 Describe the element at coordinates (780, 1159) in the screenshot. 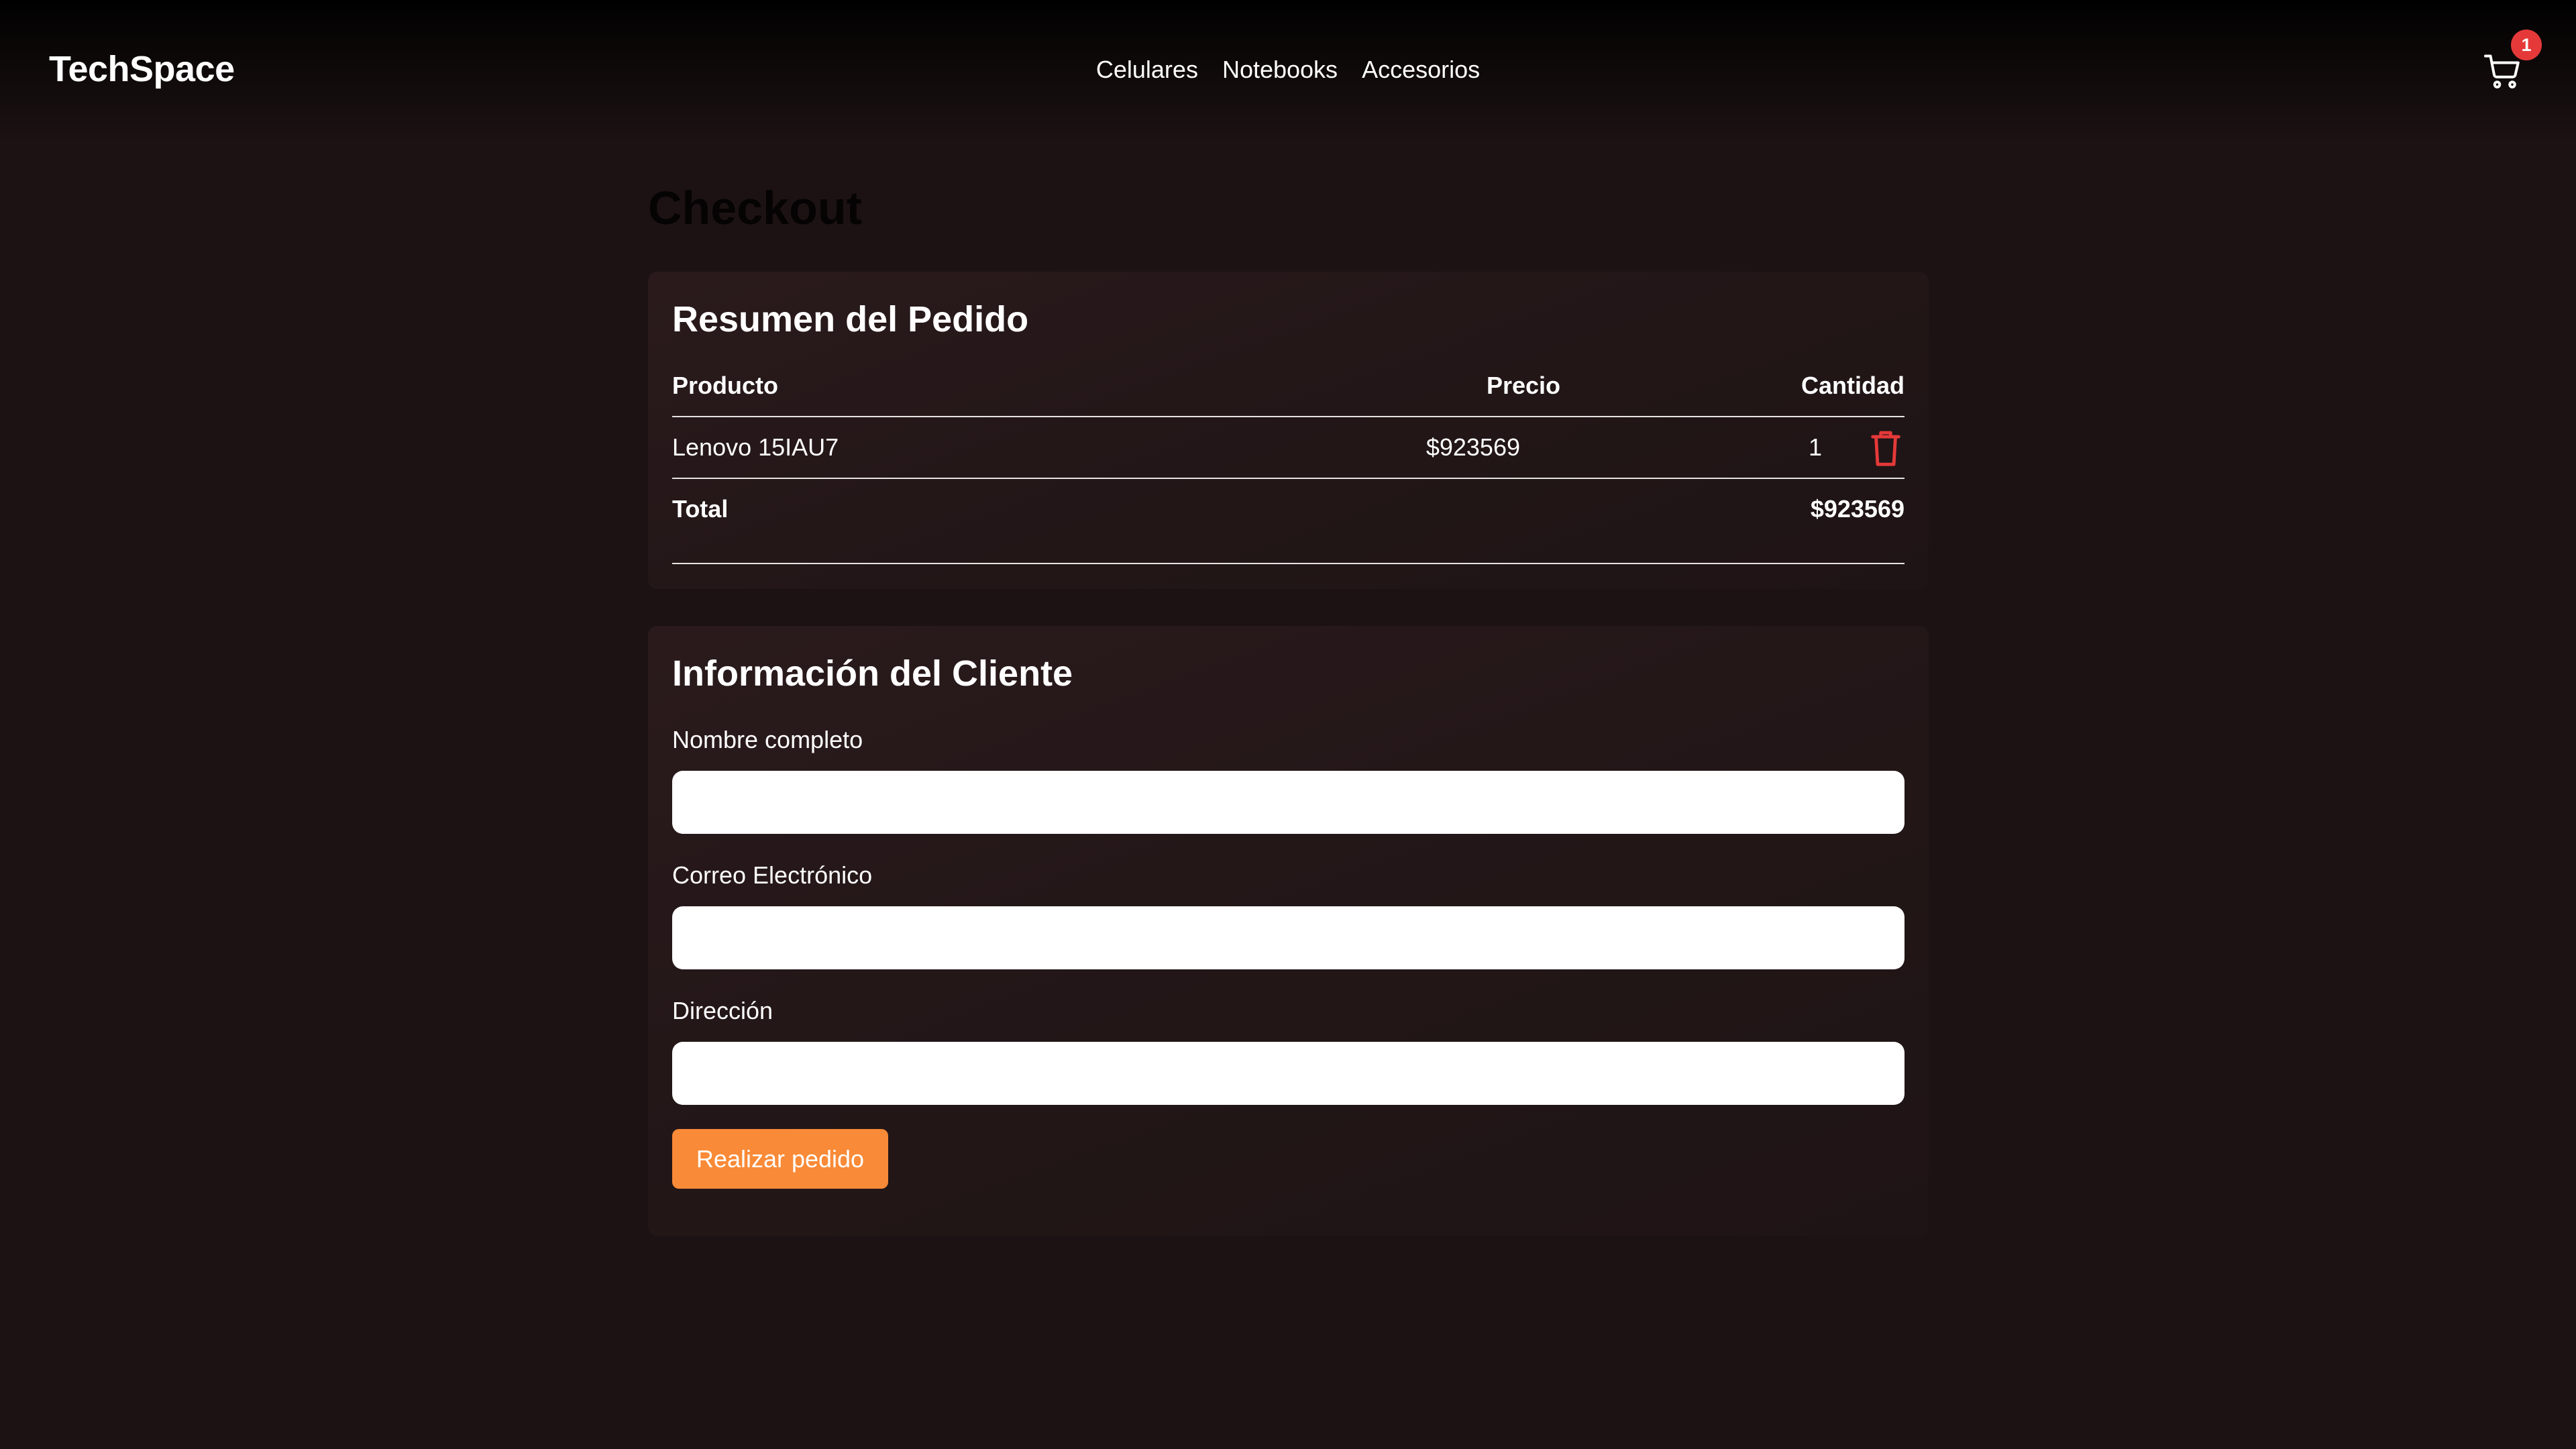

I see `place-order-button: Realizar pedido` at that location.